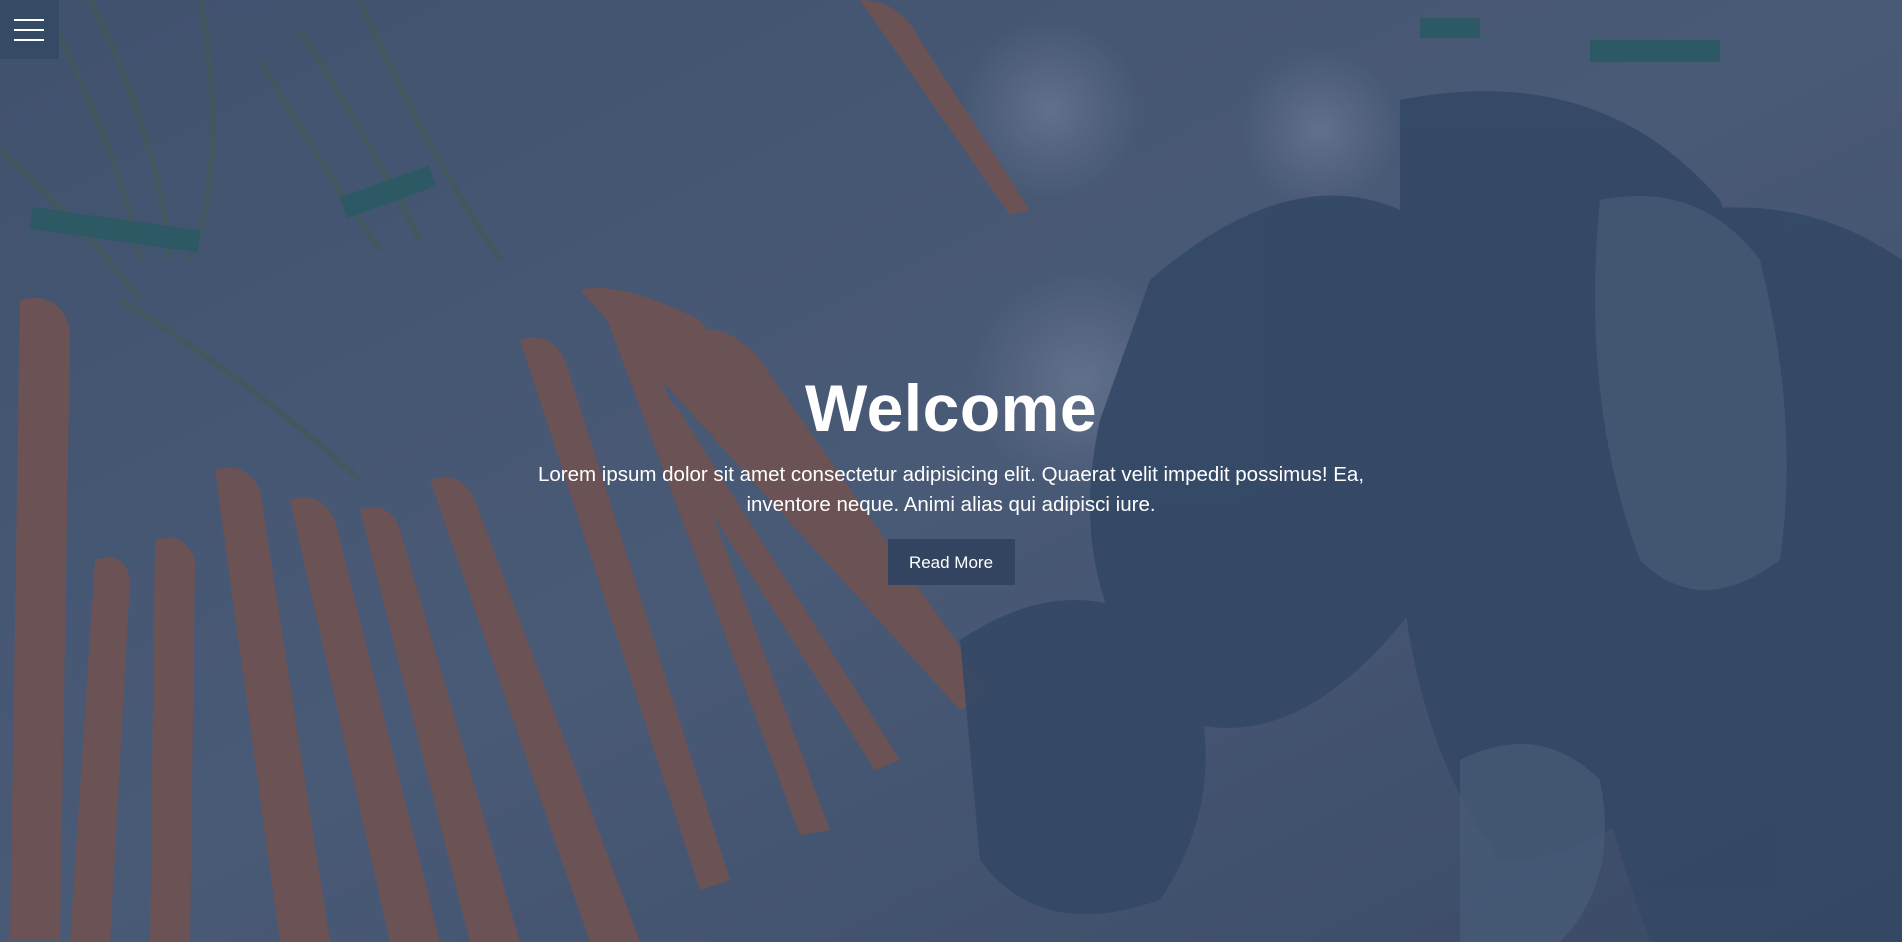 The image size is (1902, 942). I want to click on hamburger-menu-icon, so click(29, 20).